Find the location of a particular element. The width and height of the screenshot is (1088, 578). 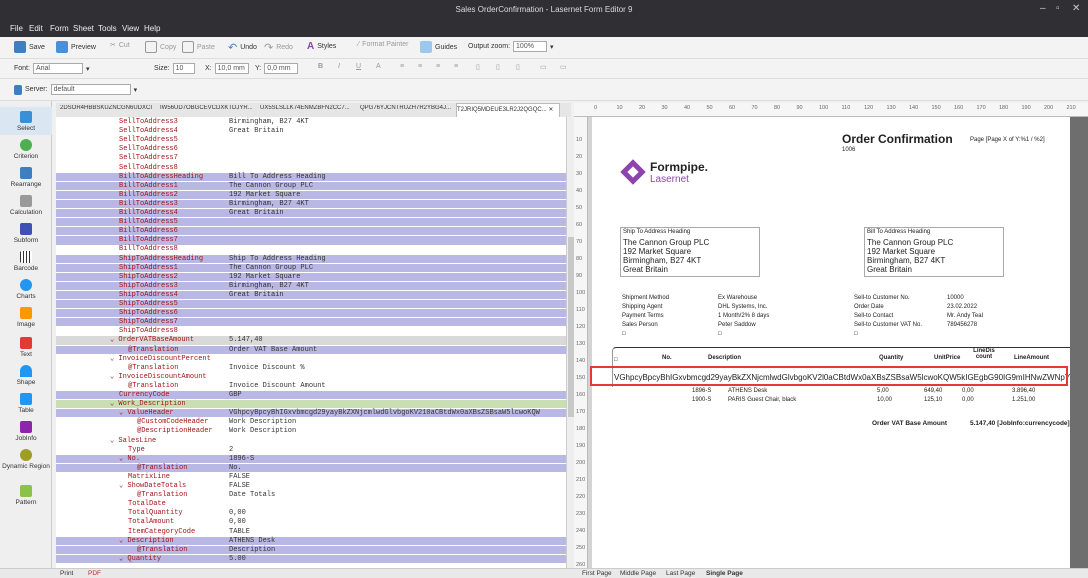

xml-row: SellToAddress5 is located at coordinates (311, 140).